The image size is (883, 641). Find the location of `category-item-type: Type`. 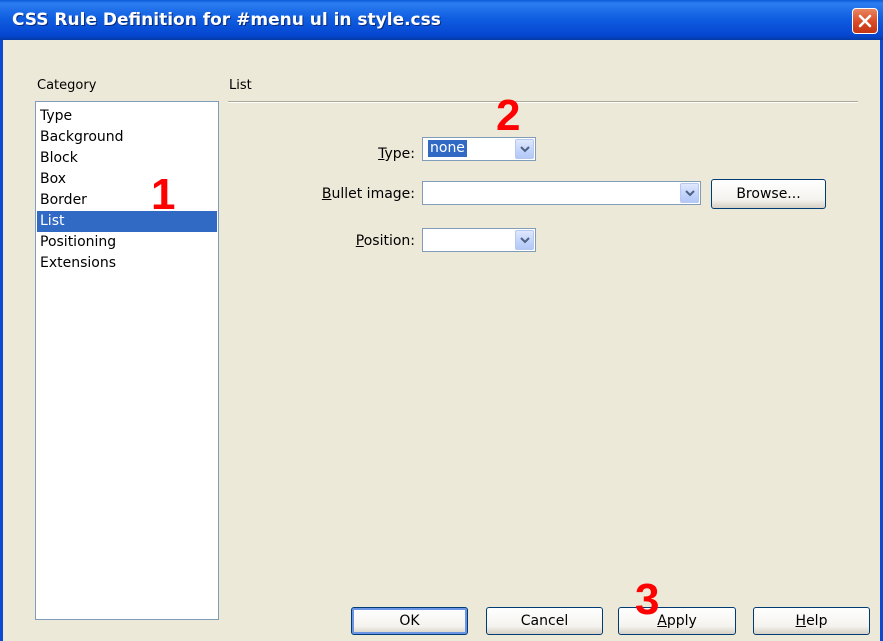

category-item-type: Type is located at coordinates (127, 116).